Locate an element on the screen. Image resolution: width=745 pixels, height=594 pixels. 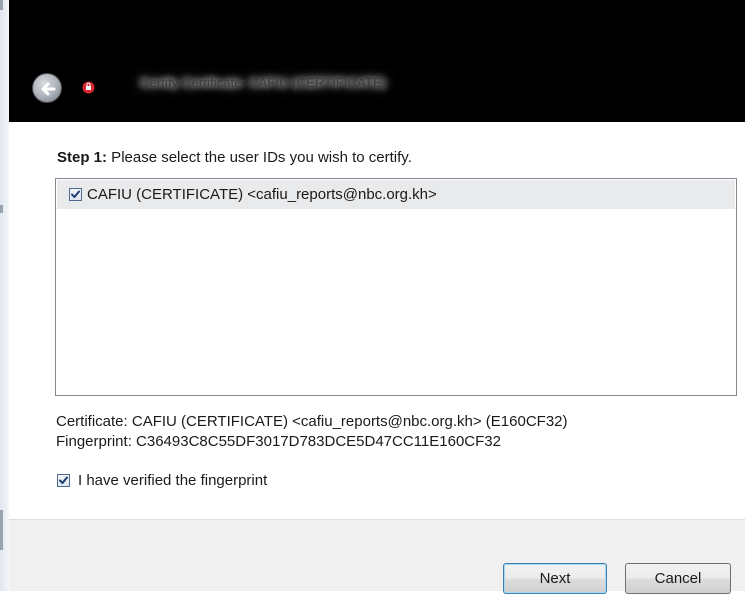
verify-fingerprint-row: I have verified the fingerprint is located at coordinates (162, 480).